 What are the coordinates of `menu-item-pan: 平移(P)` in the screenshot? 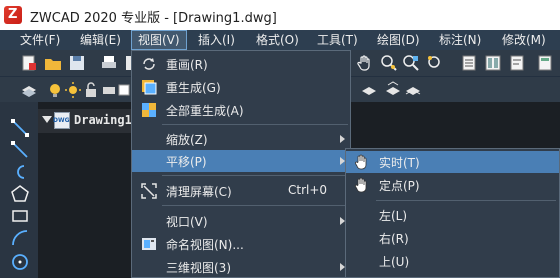 It's located at (241, 161).